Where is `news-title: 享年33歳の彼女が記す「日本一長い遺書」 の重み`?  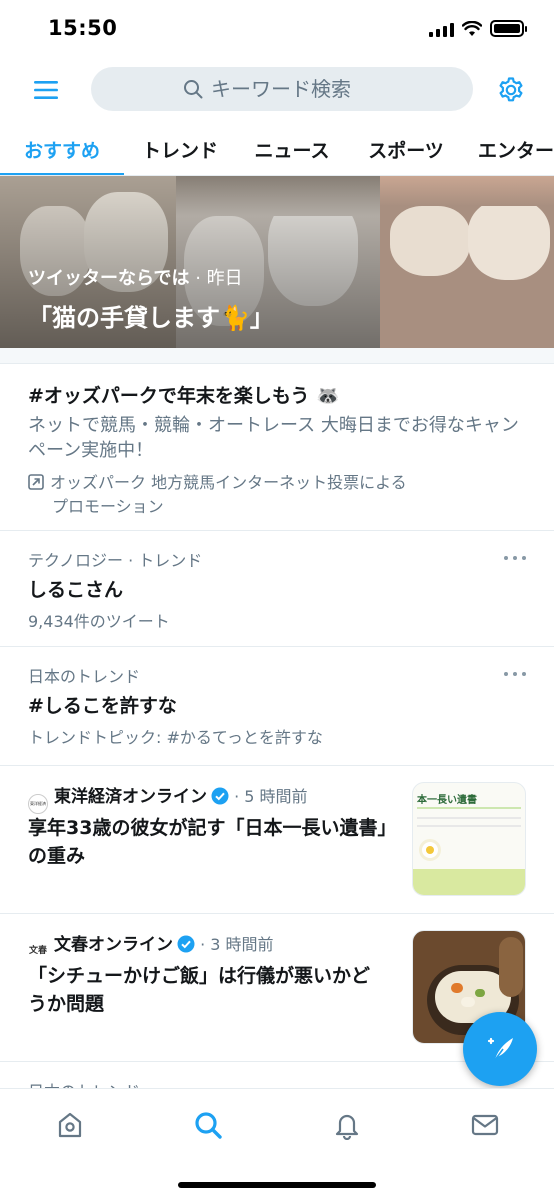
news-title: 享年33歳の彼女が記す「日本一長い遺書」 の重み is located at coordinates (212, 842).